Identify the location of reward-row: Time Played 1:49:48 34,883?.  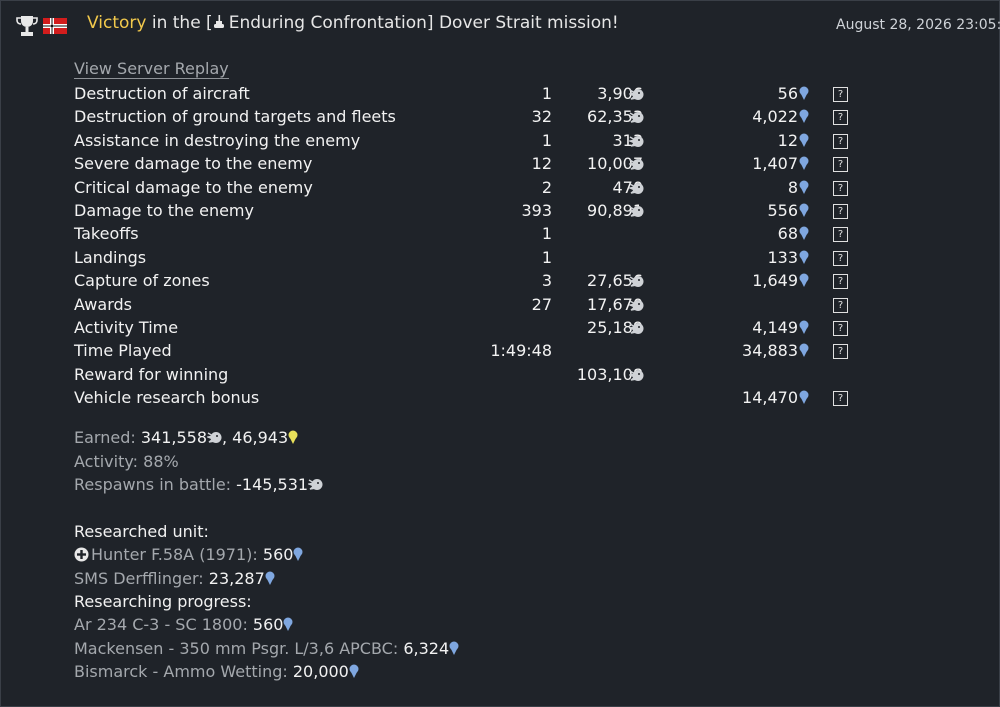
(474, 352).